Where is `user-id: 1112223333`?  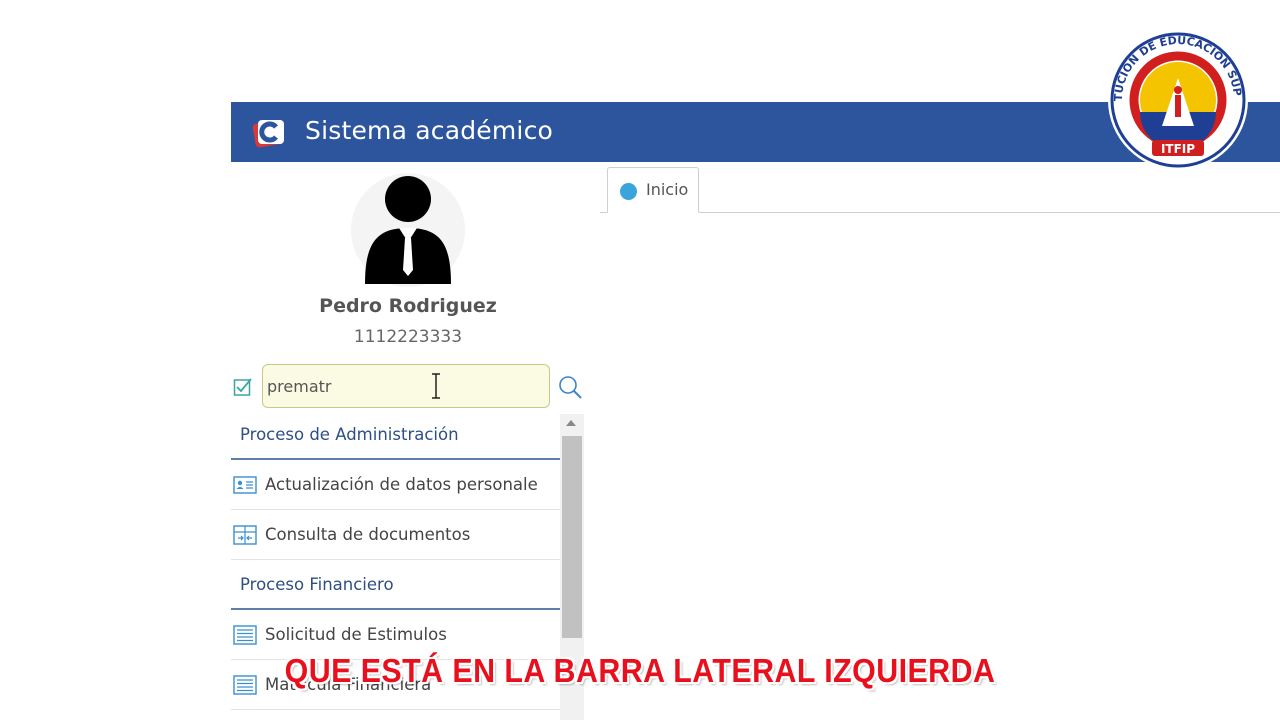
user-id: 1112223333 is located at coordinates (408, 337).